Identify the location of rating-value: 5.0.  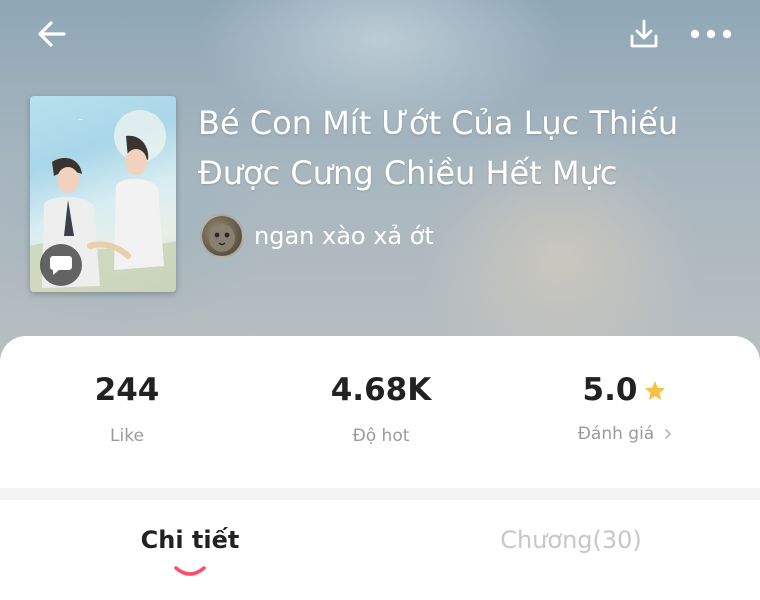
(610, 390).